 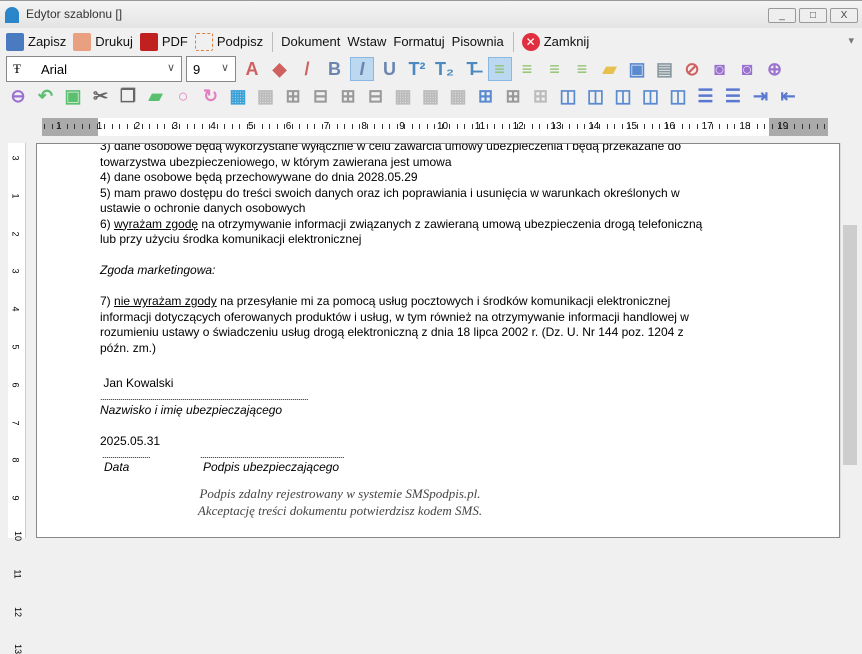 What do you see at coordinates (293, 96) in the screenshot?
I see `insert-column-icon: ⊞` at bounding box center [293, 96].